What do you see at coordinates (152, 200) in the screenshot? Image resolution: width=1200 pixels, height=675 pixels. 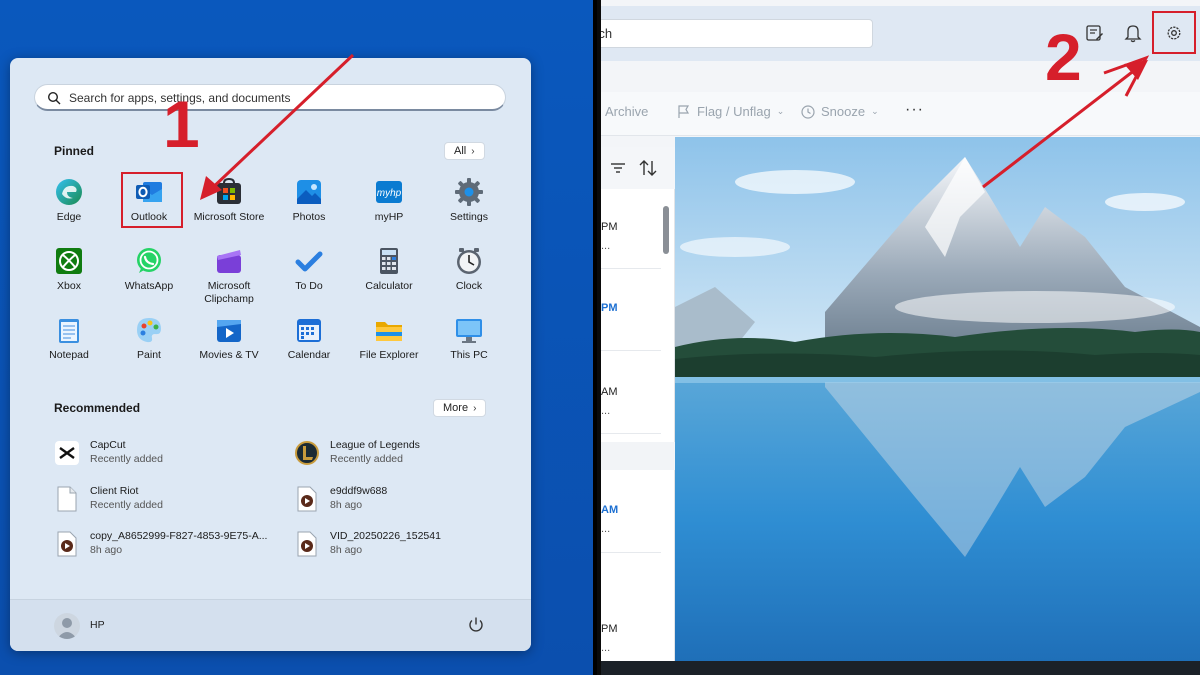 I see `highlight-outlook-box` at bounding box center [152, 200].